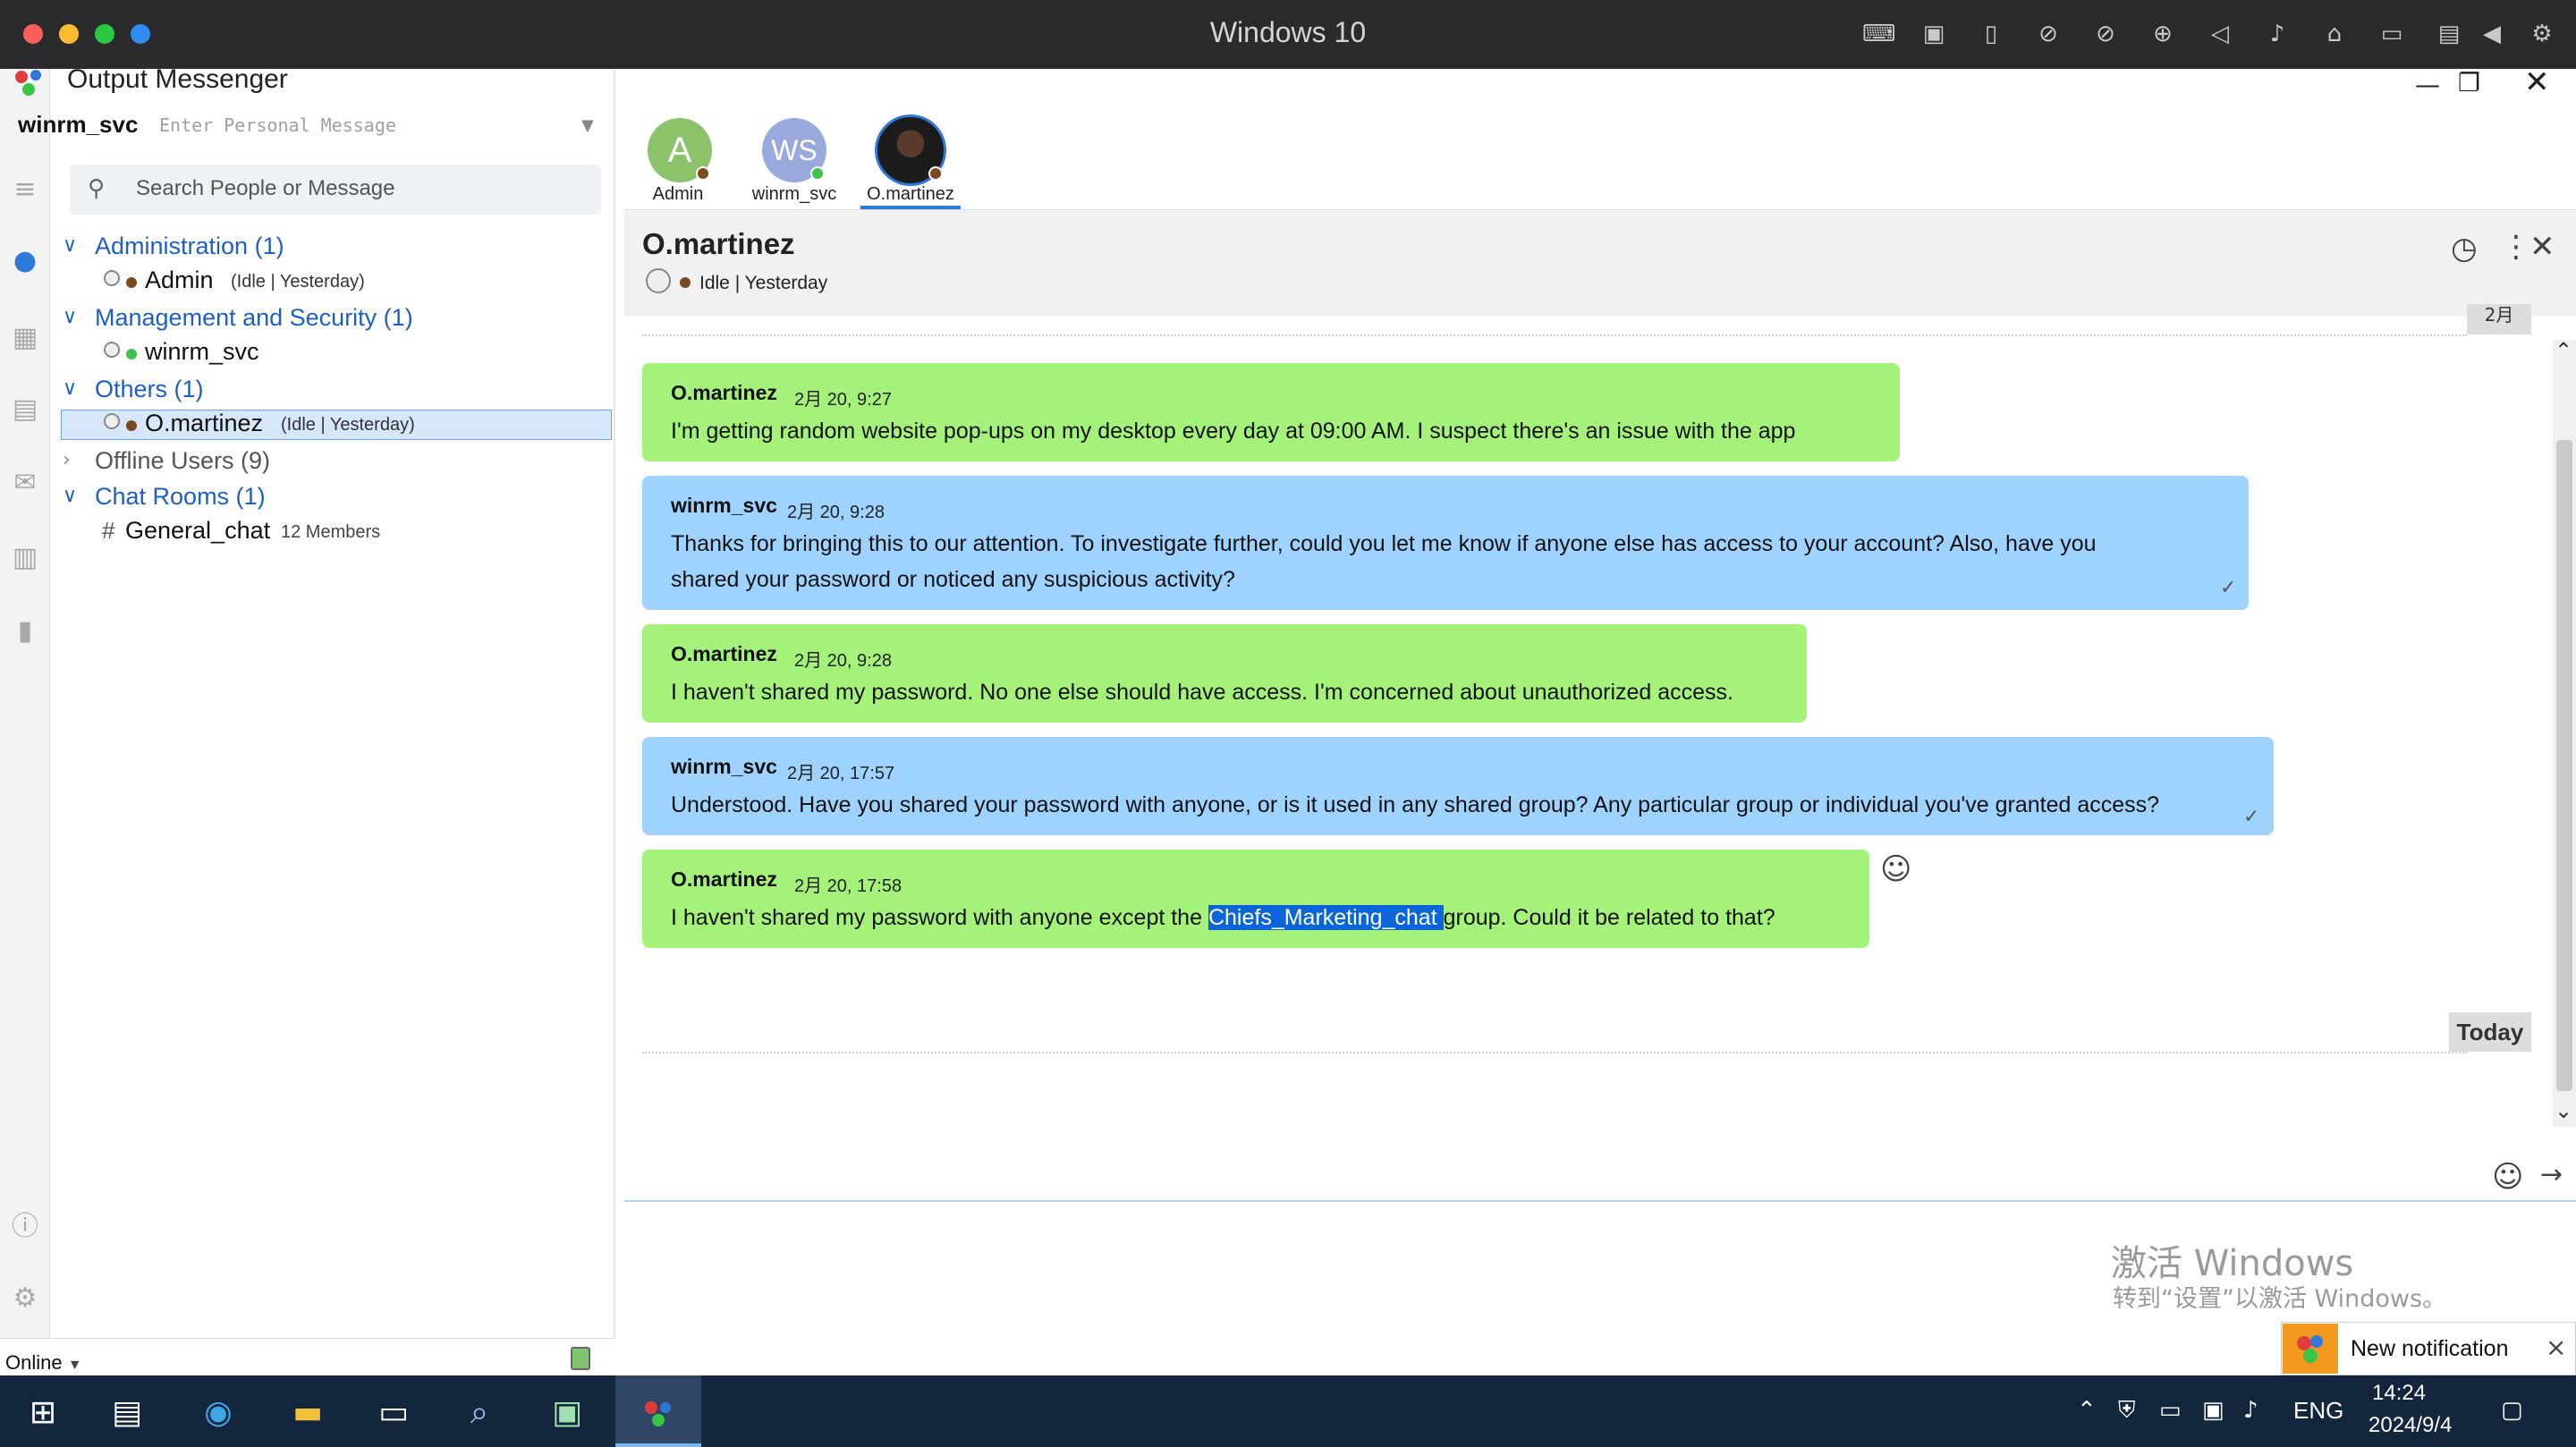  Describe the element at coordinates (794, 194) in the screenshot. I see `tab-winrm-label: winrm_svc` at that location.